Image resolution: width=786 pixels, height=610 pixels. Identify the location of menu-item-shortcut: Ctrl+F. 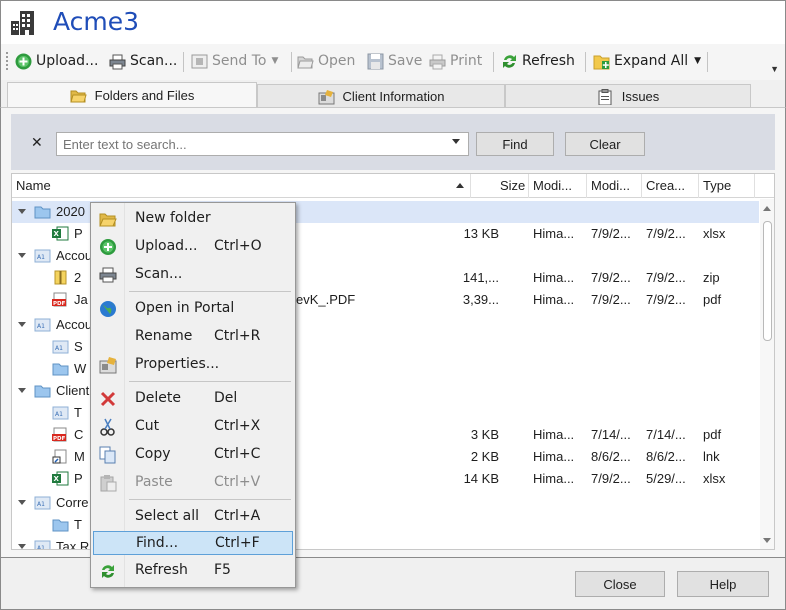
(237, 543).